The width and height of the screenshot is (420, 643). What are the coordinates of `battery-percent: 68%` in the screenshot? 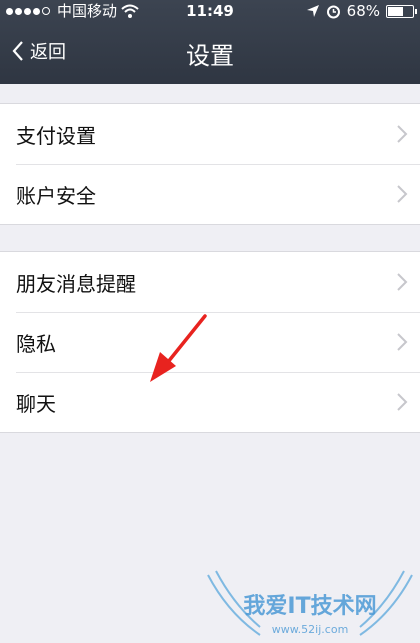 It's located at (363, 11).